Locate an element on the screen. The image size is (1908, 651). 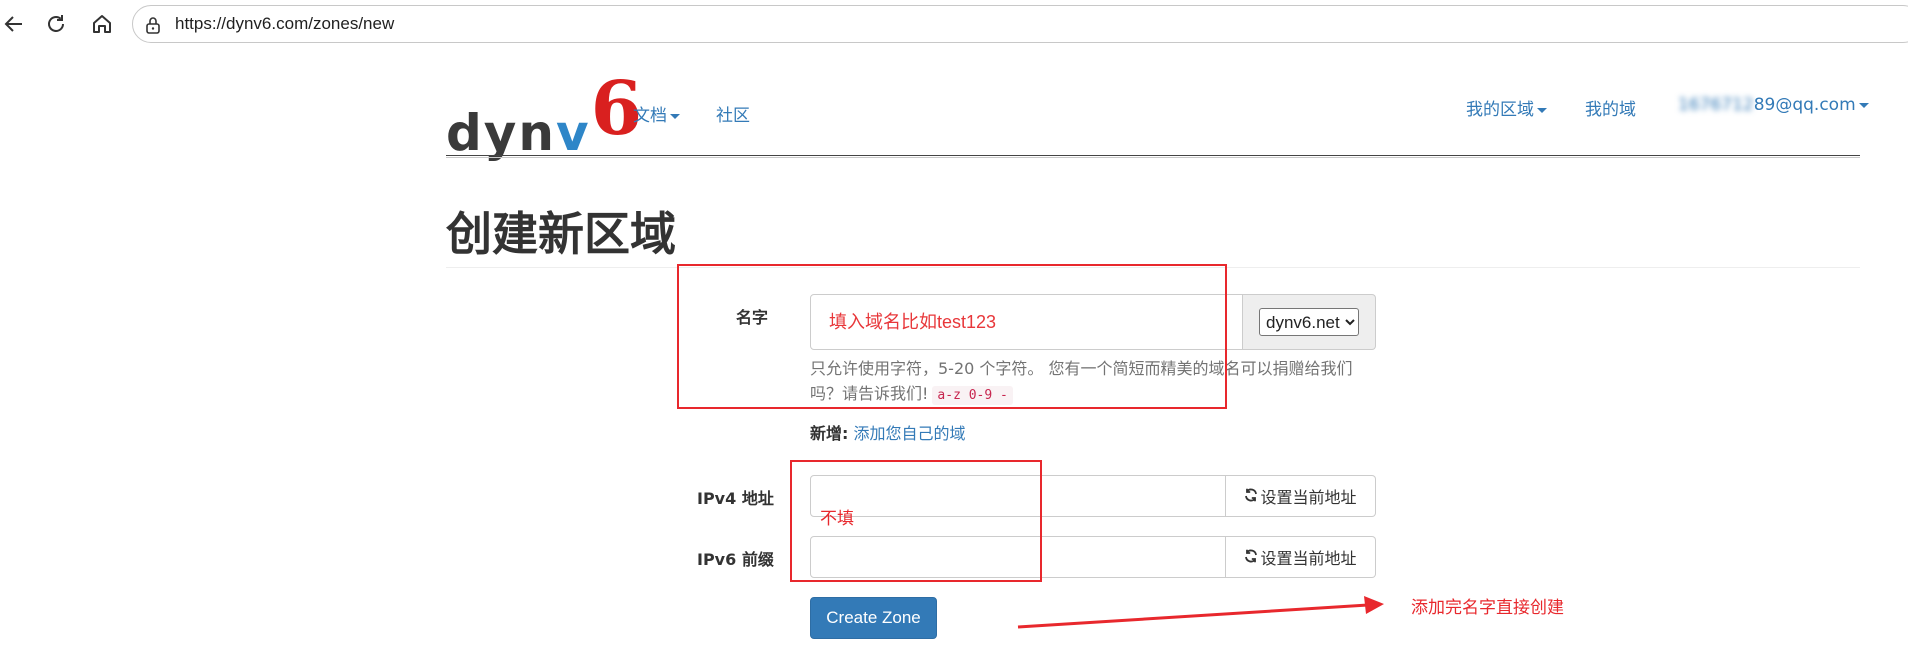
ipv4-label: IPv4 地址 is located at coordinates (735, 498).